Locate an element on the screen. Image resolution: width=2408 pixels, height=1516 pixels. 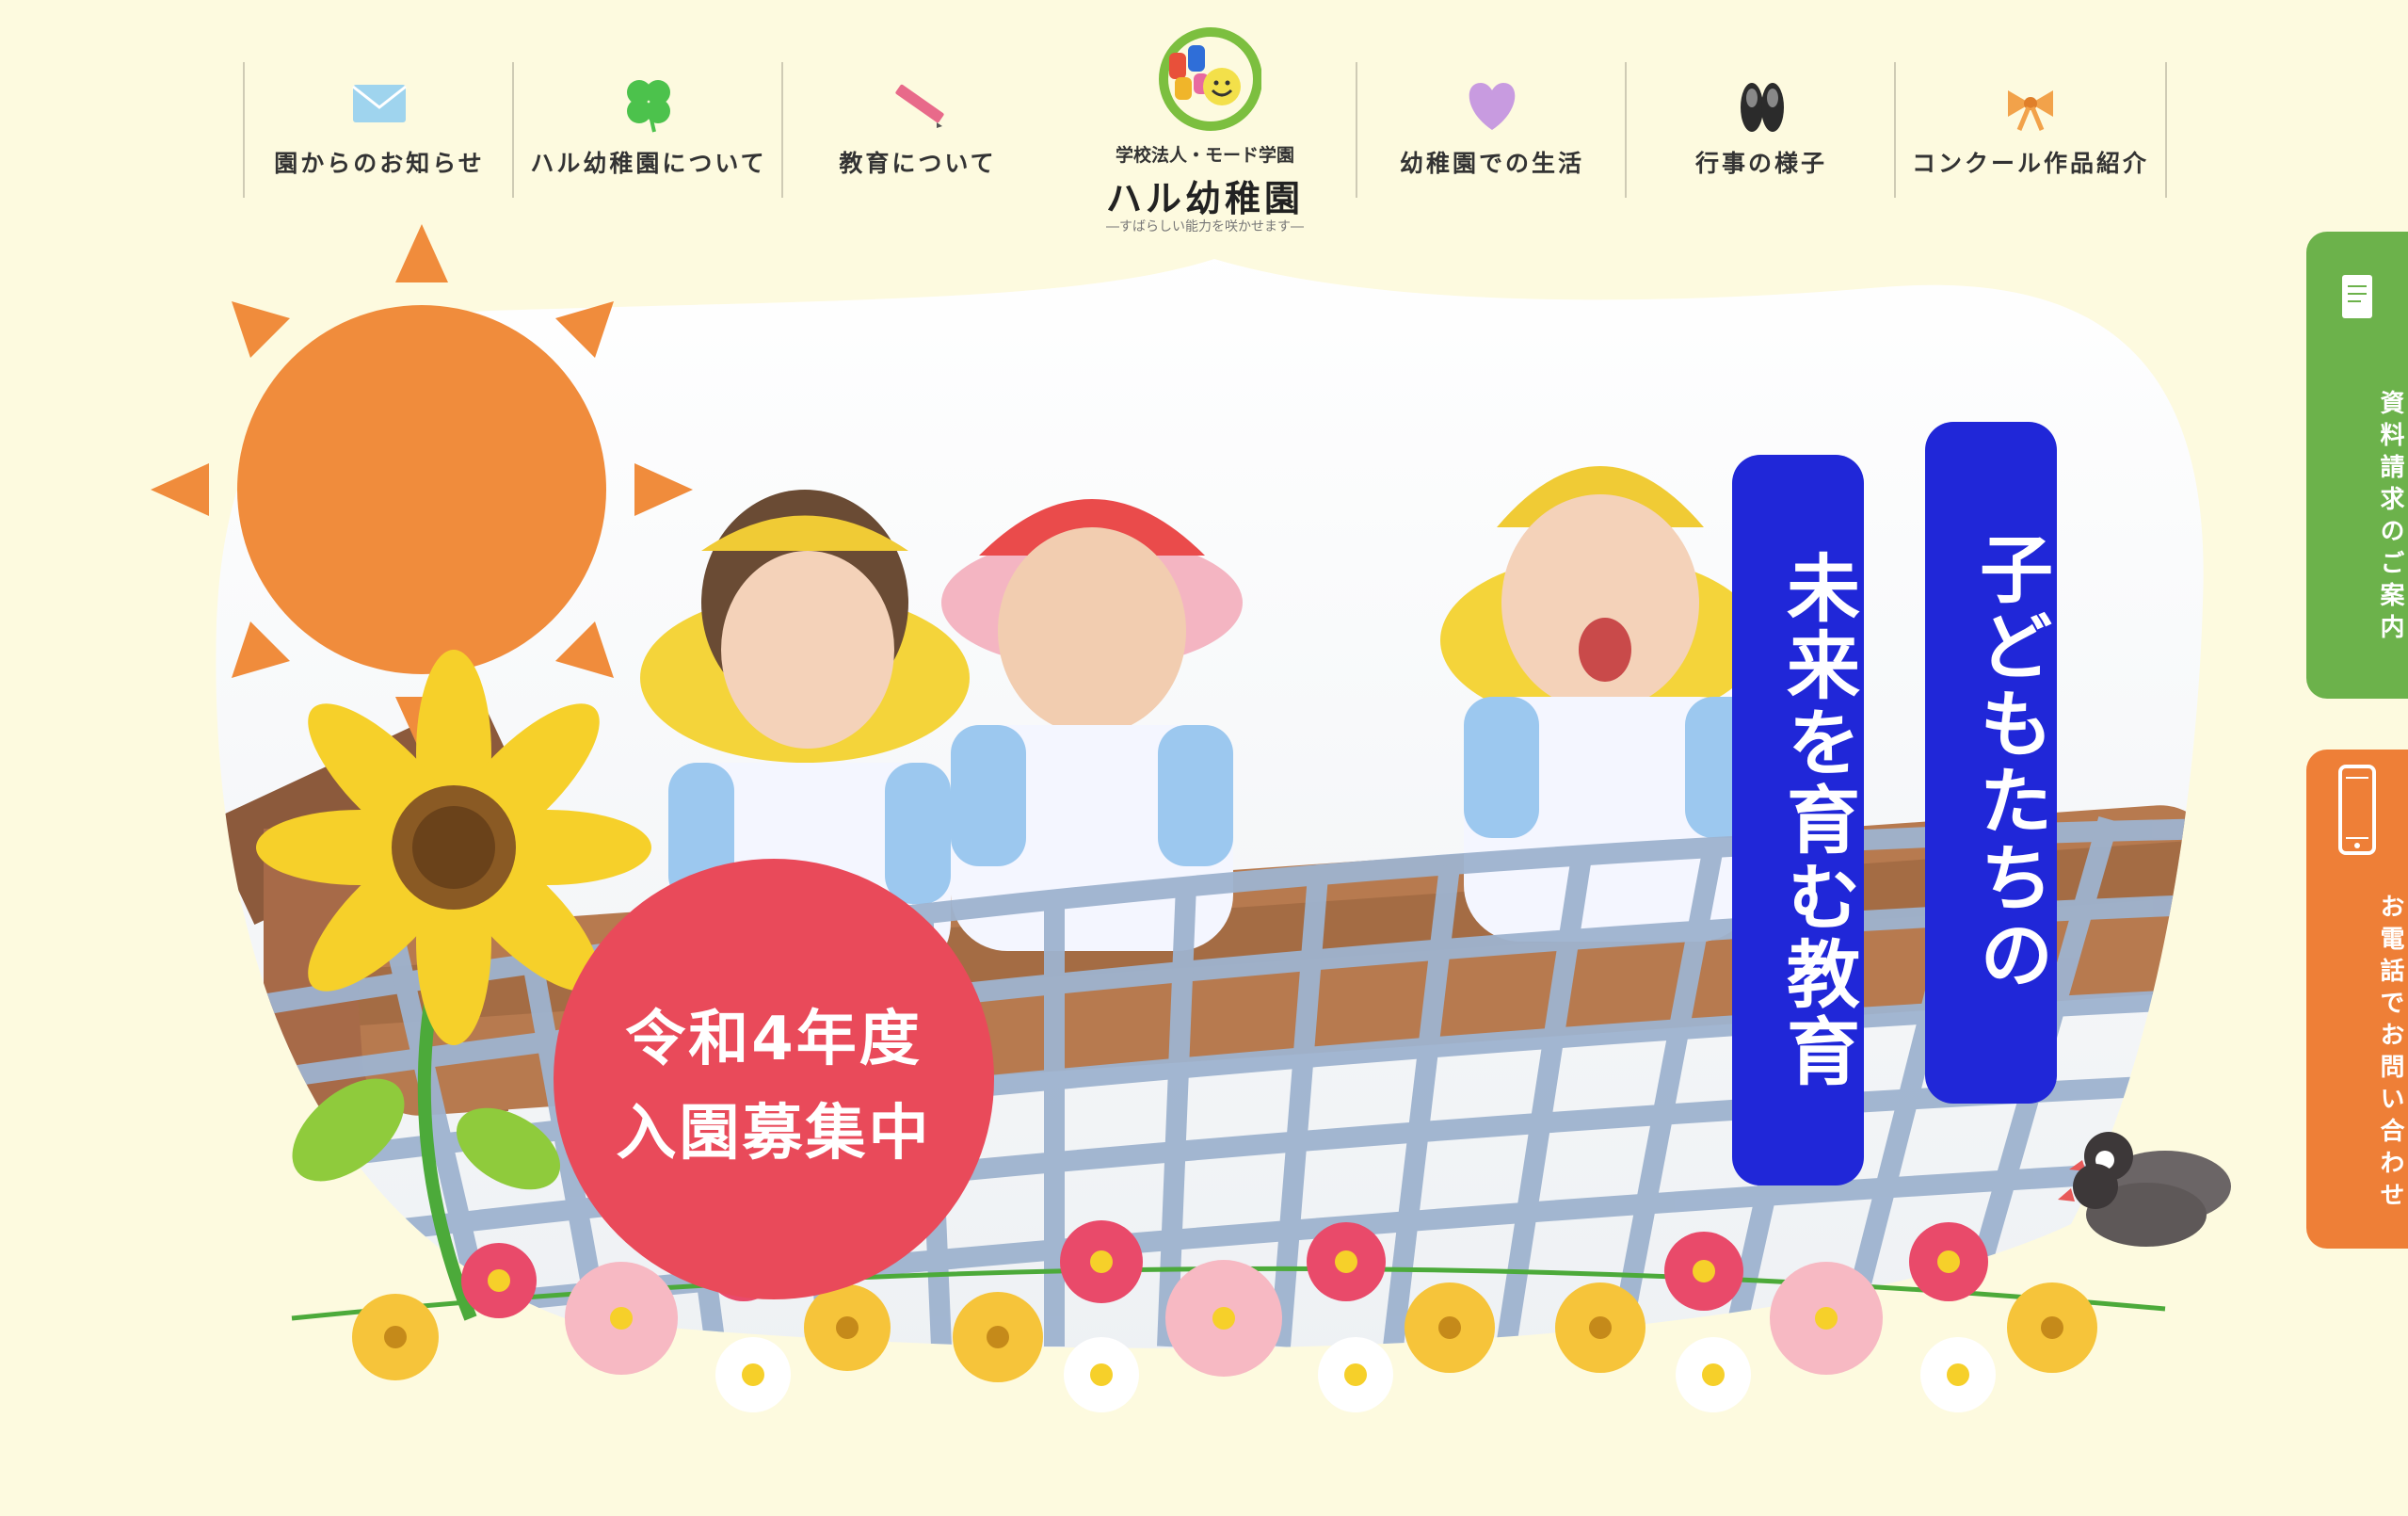
clover-icon is located at coordinates (648, 106).